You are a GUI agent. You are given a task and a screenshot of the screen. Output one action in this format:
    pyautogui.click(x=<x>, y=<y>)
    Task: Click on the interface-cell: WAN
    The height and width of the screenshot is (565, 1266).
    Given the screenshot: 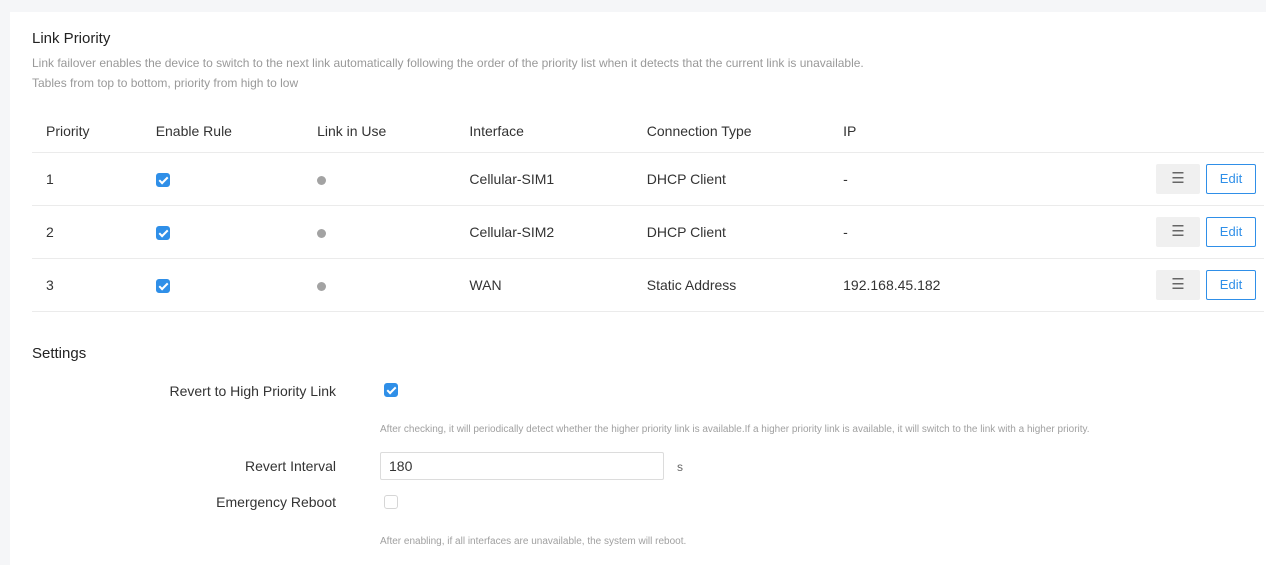 What is the action you would take?
    pyautogui.click(x=544, y=285)
    